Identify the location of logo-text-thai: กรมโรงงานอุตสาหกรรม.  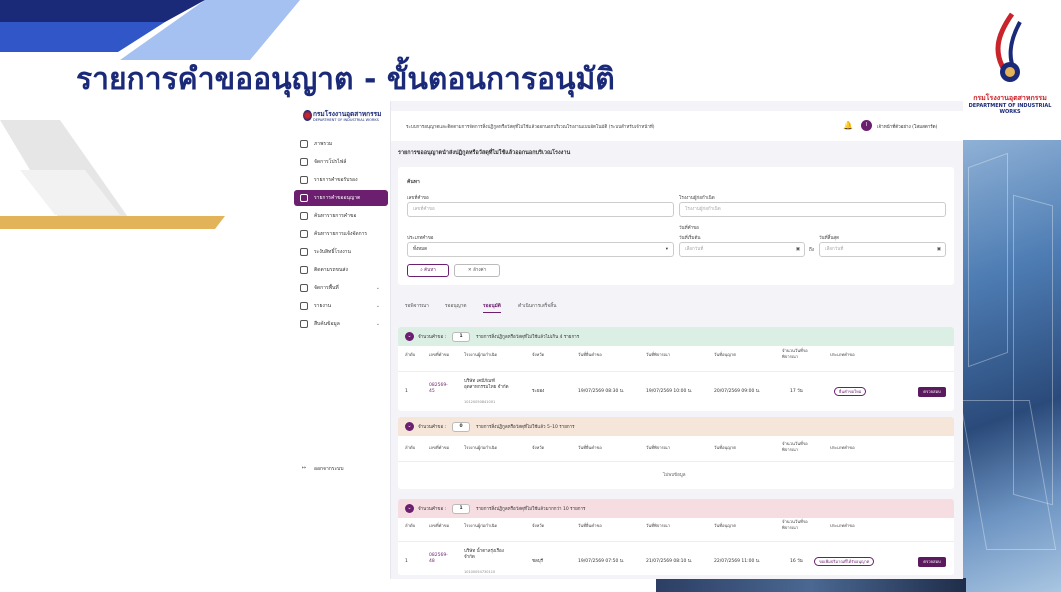
(1010, 98).